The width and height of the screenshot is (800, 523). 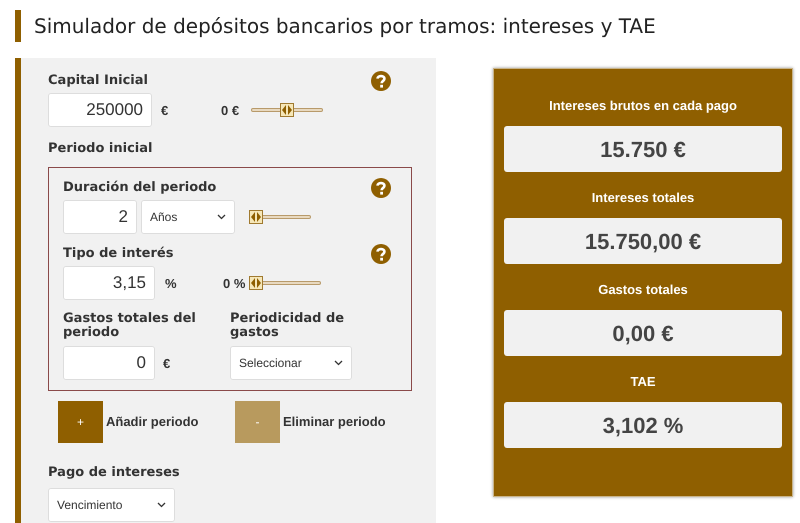 What do you see at coordinates (643, 425) in the screenshot?
I see `result-value: 3,102 %` at bounding box center [643, 425].